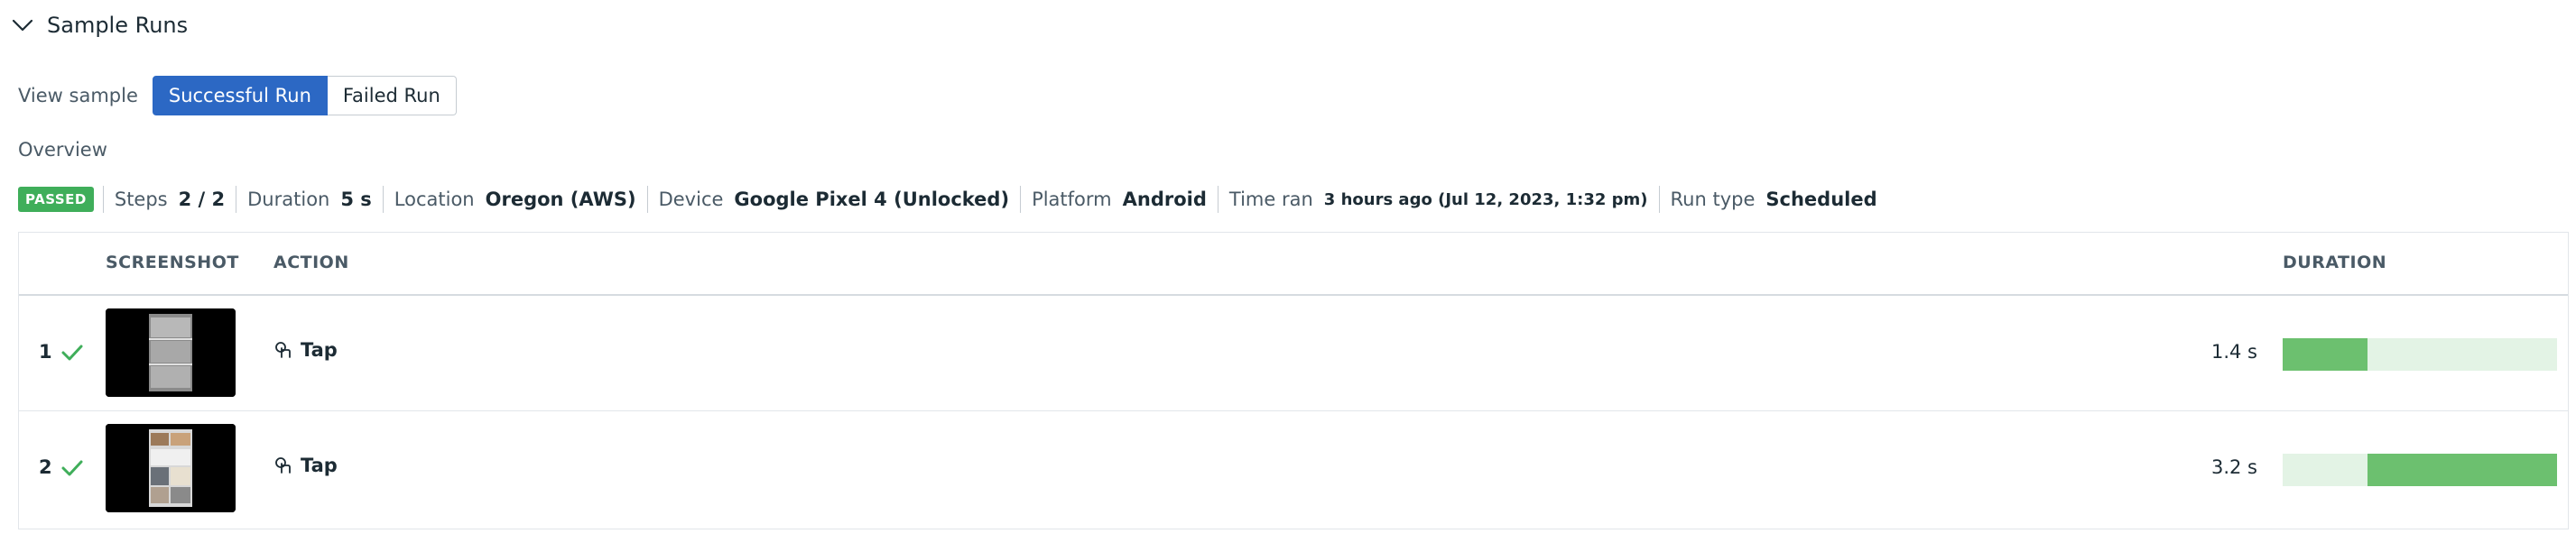  Describe the element at coordinates (22, 26) in the screenshot. I see `chevron-down-icon` at that location.